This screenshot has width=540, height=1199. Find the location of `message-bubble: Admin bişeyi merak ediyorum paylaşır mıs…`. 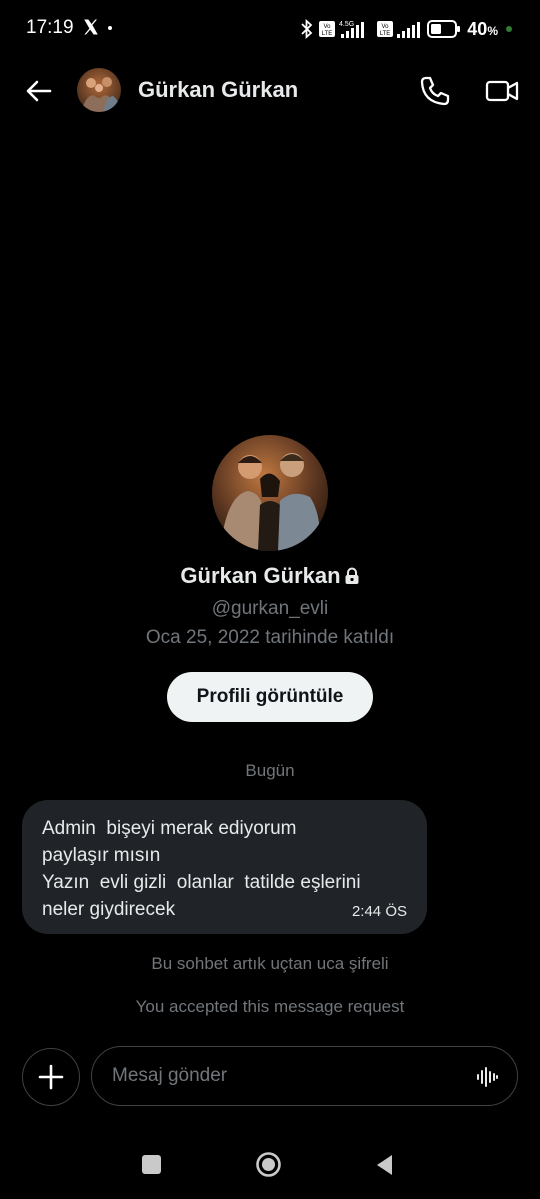

message-bubble: Admin bişeyi merak ediyorum paylaşır mıs… is located at coordinates (224, 867).